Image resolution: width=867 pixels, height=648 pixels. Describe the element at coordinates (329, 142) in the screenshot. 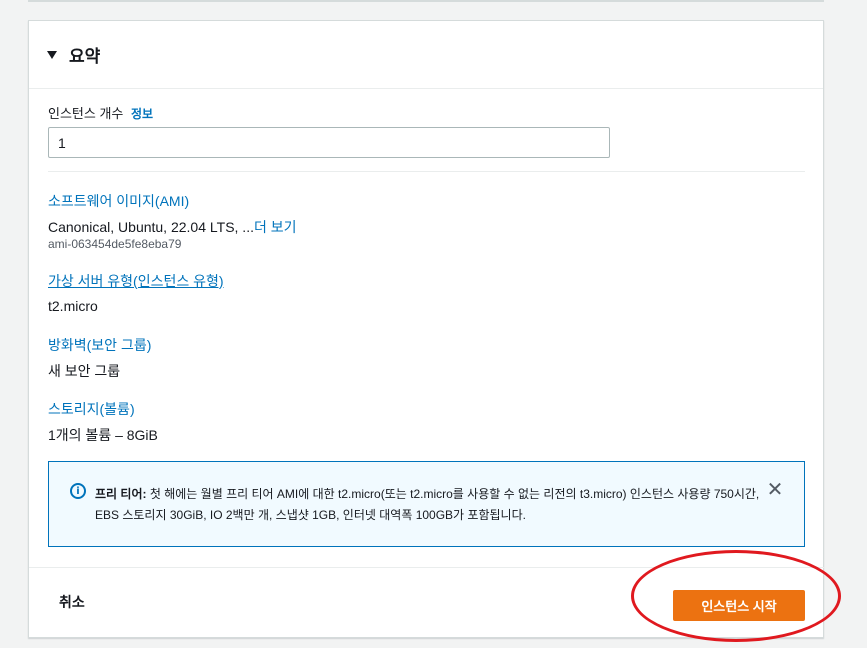

I see `instance-count-input` at that location.